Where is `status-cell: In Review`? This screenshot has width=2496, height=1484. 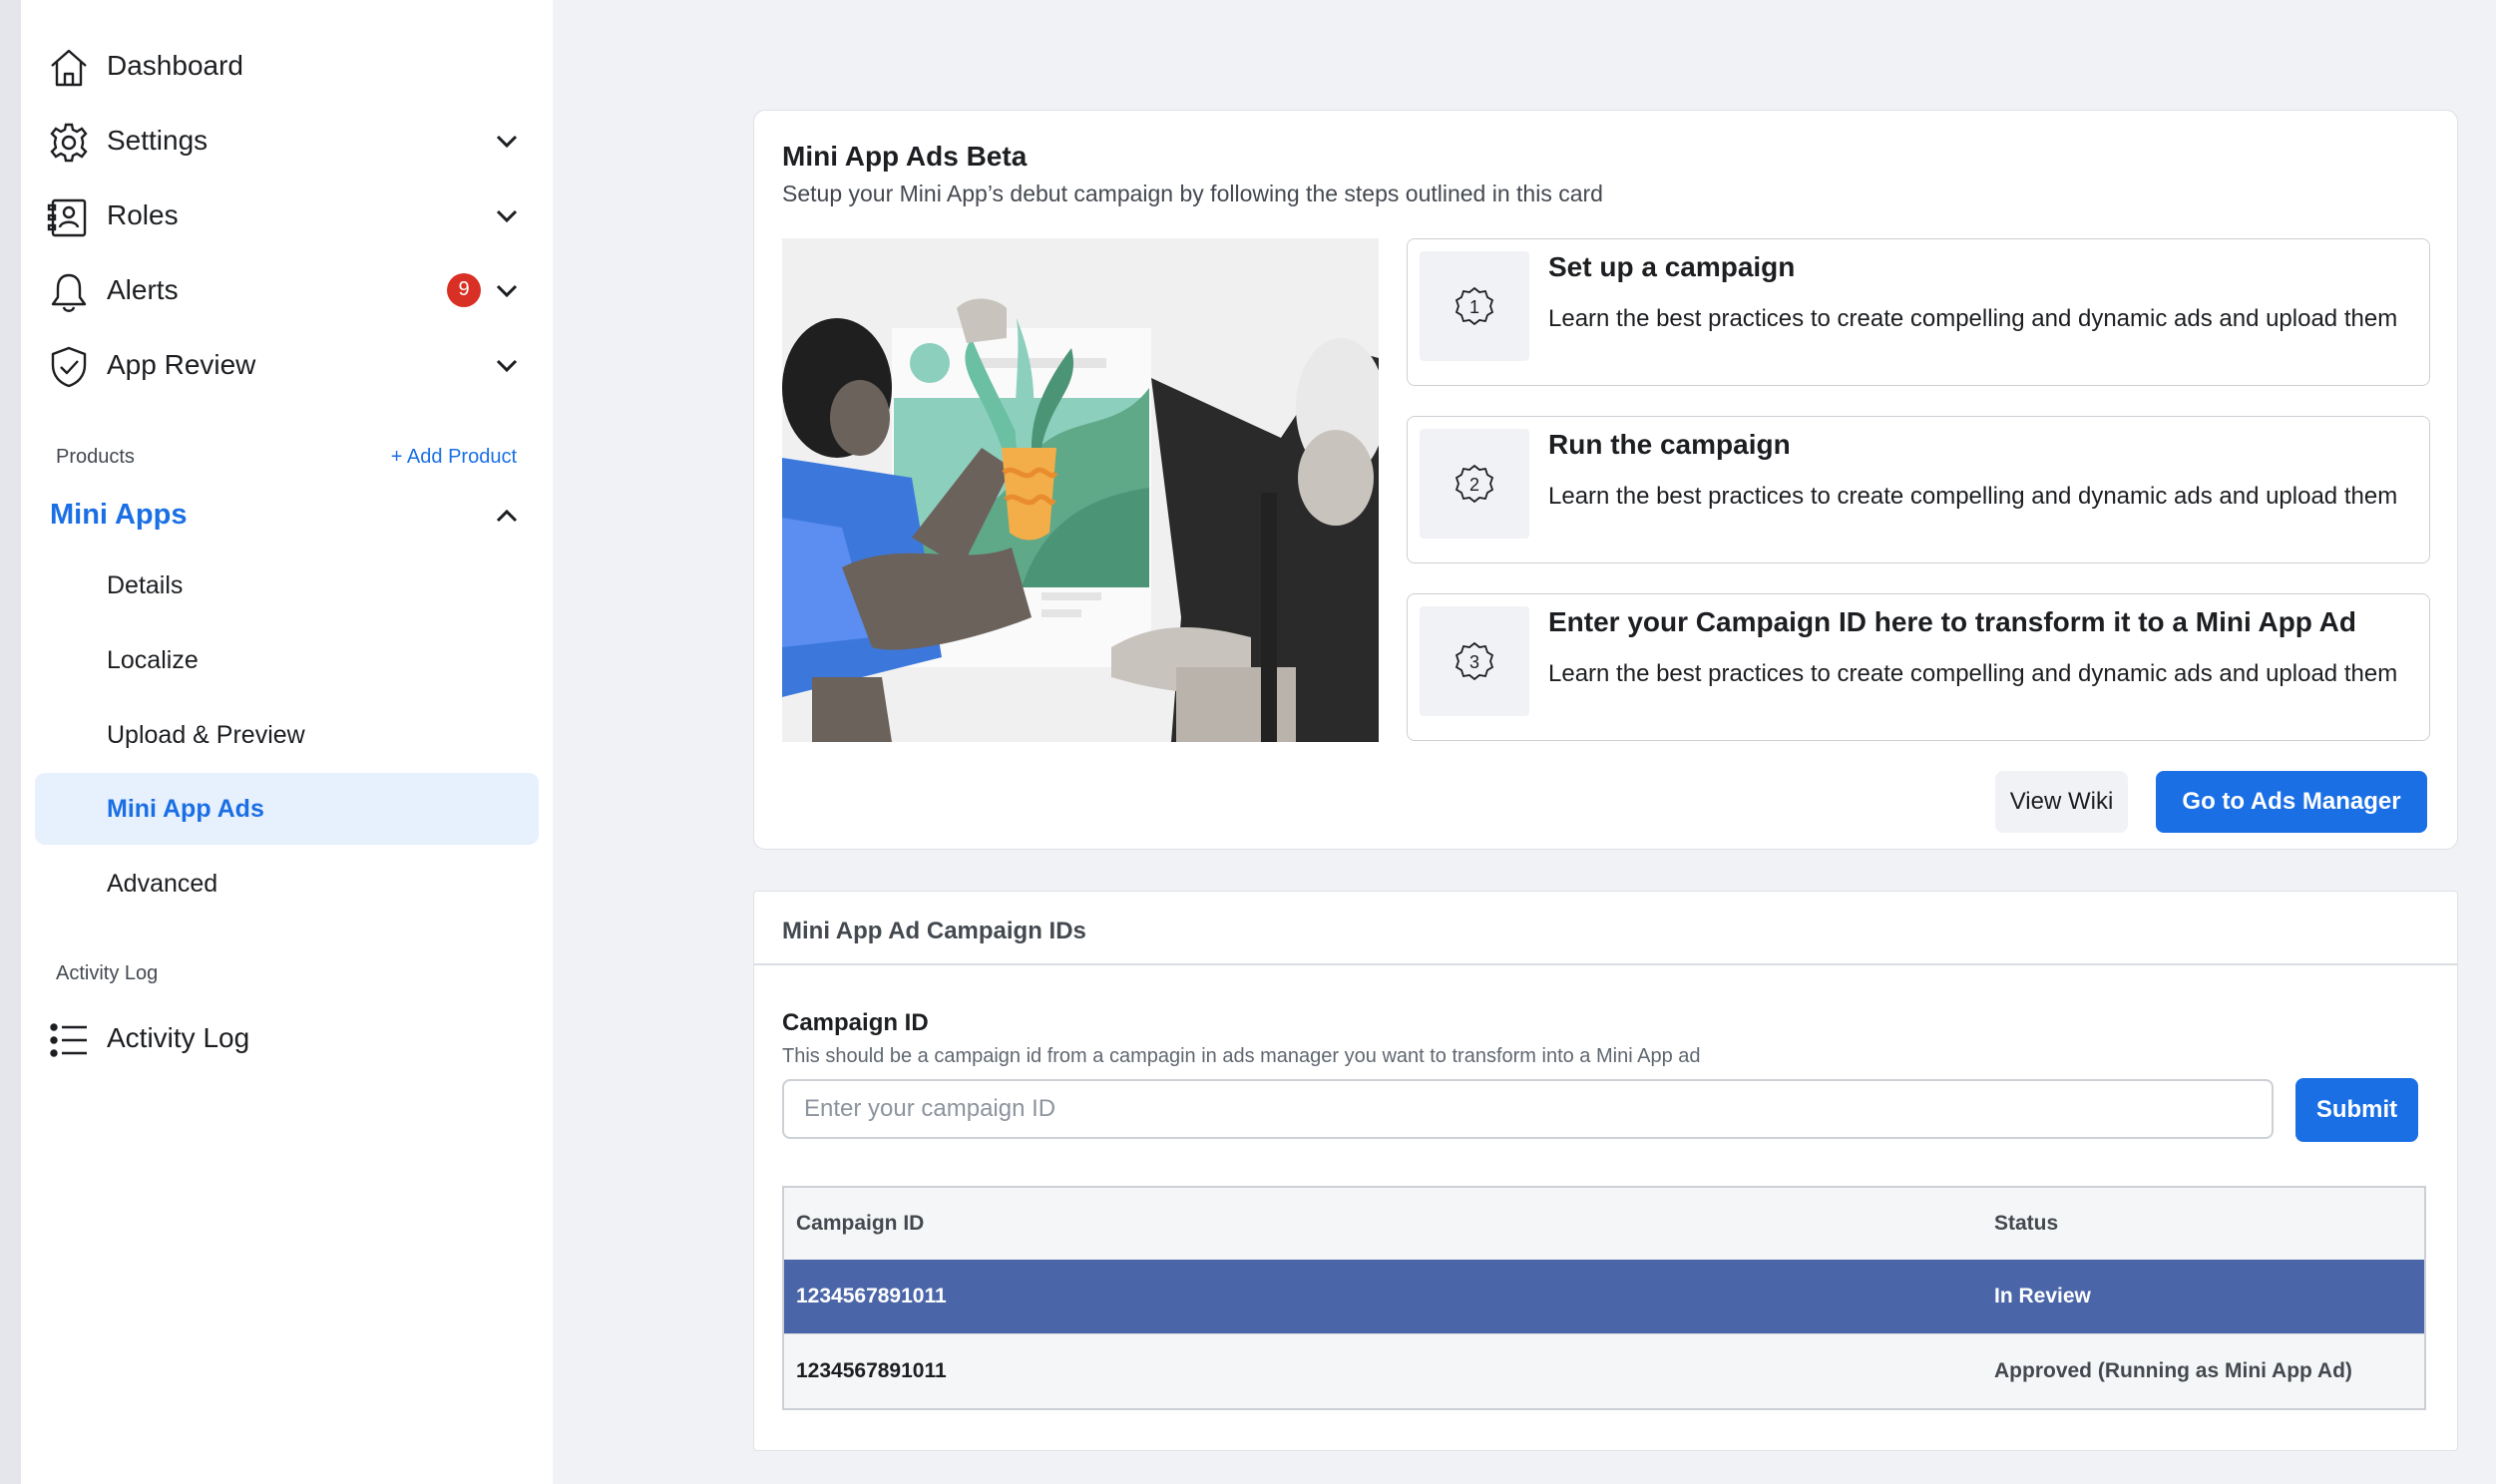 status-cell: In Review is located at coordinates (2043, 1296).